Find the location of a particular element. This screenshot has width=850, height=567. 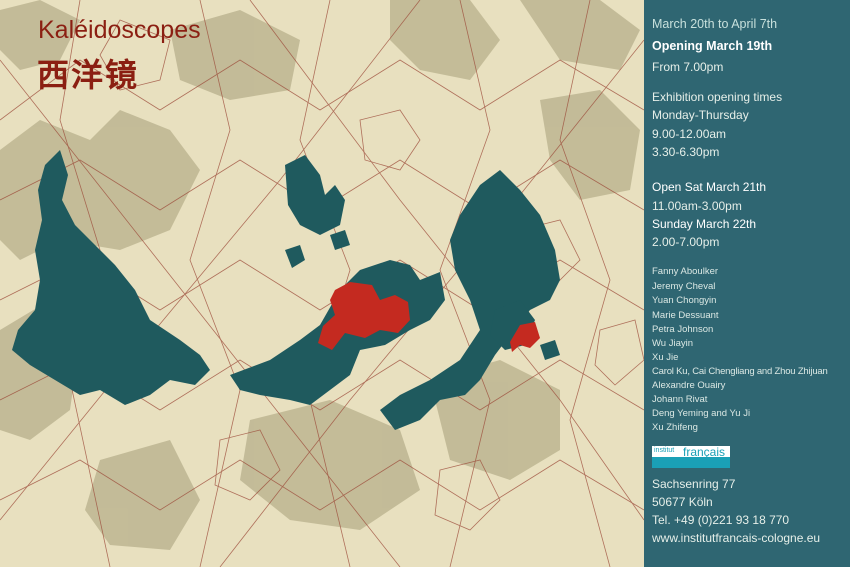

artist-item: Wu Jiayin is located at coordinates (673, 343).